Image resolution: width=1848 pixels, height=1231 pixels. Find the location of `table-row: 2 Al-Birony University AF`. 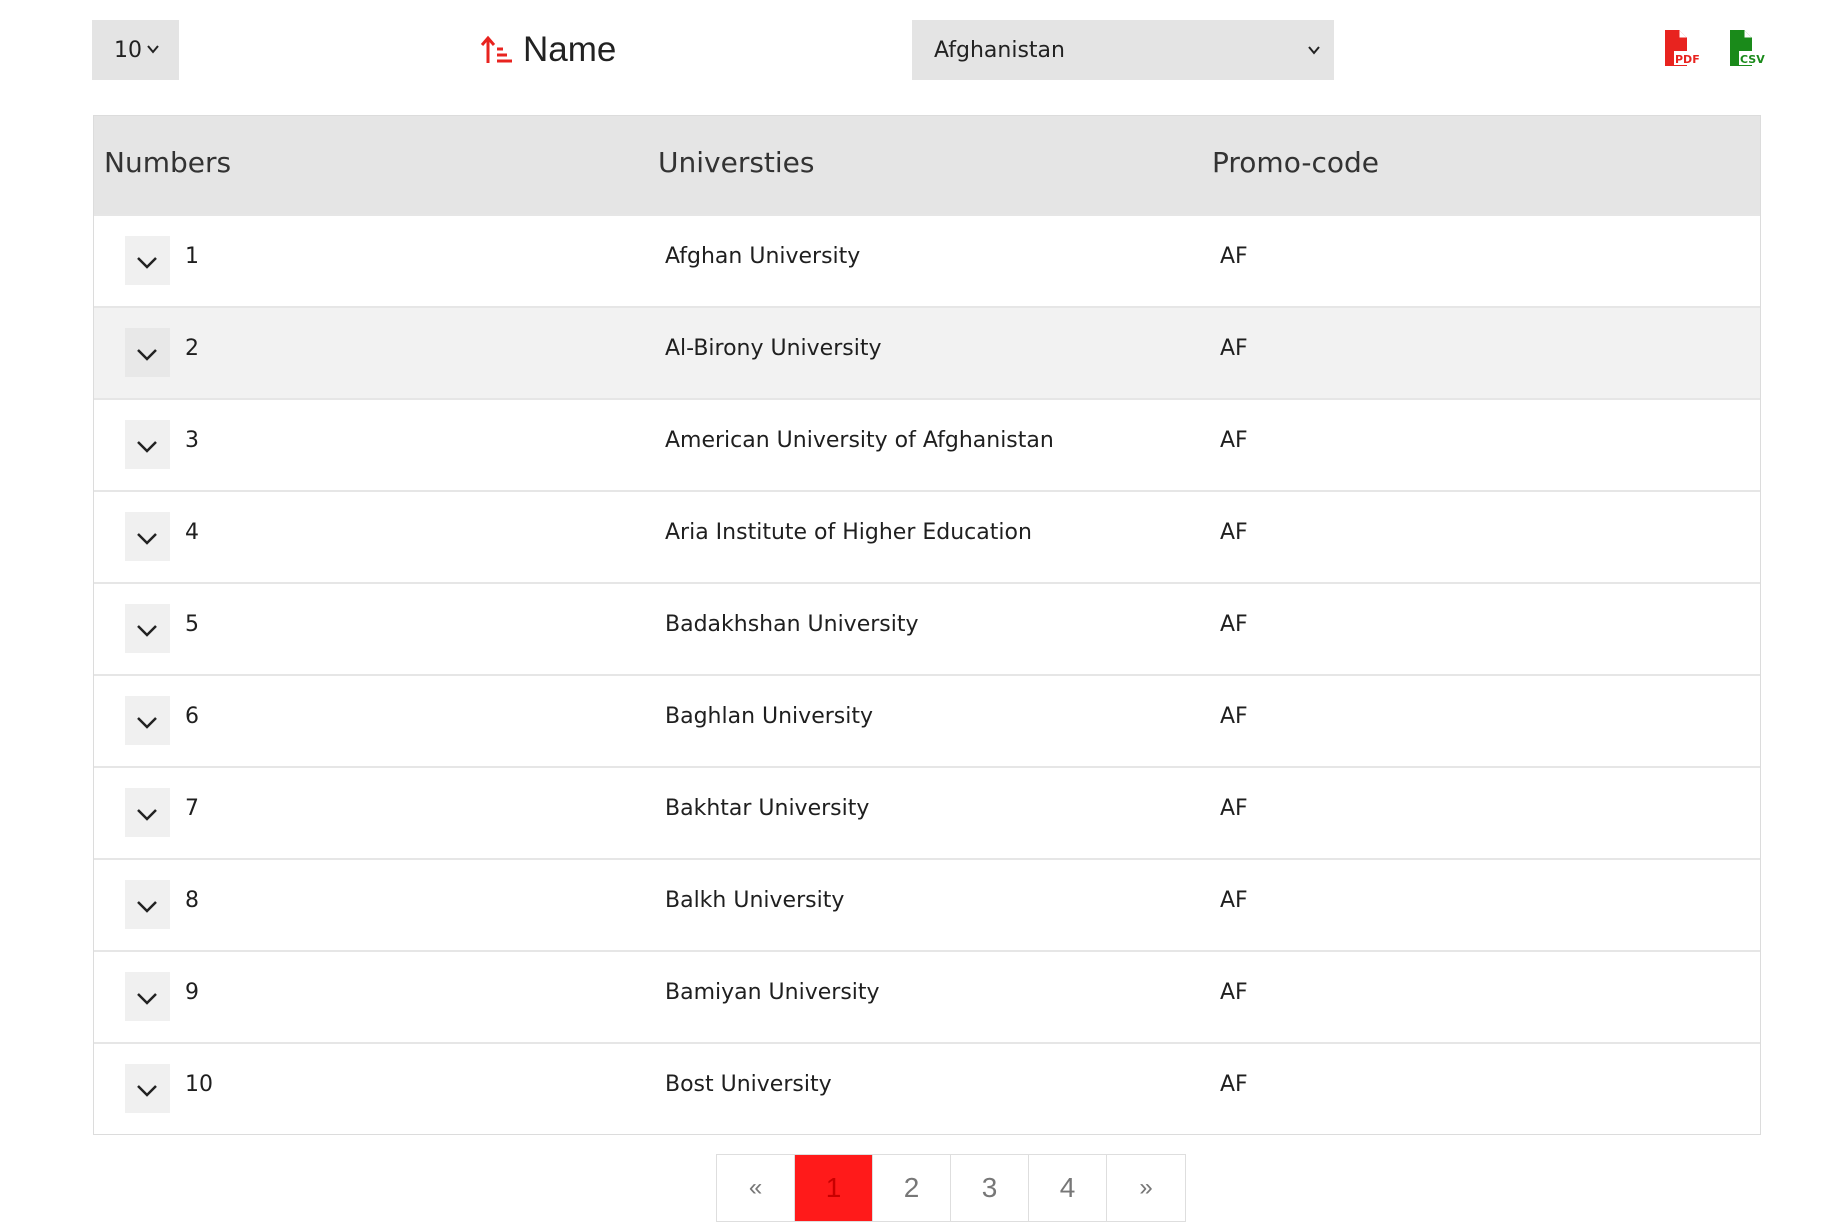

table-row: 2 Al-Birony University AF is located at coordinates (927, 352).